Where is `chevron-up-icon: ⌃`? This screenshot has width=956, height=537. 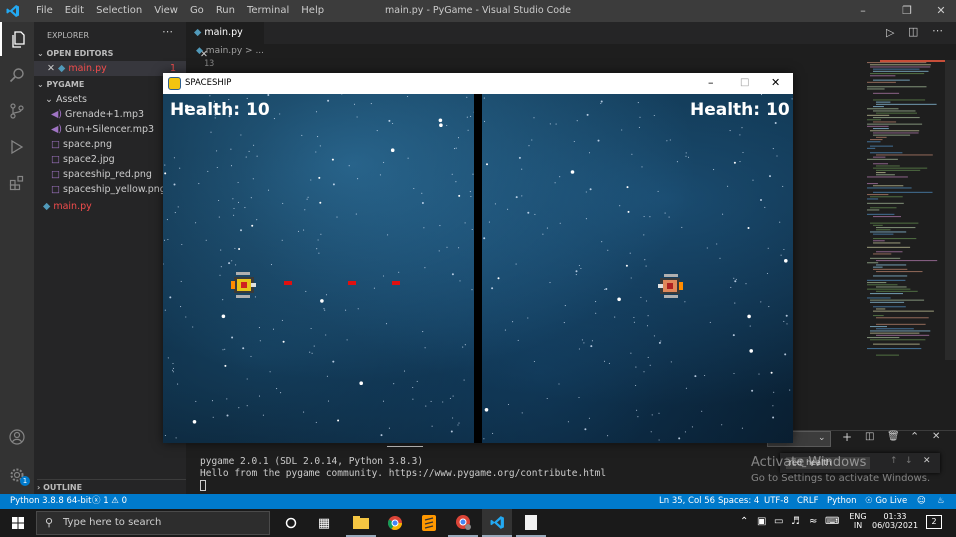
chevron-up-icon: ⌃ is located at coordinates (744, 521).